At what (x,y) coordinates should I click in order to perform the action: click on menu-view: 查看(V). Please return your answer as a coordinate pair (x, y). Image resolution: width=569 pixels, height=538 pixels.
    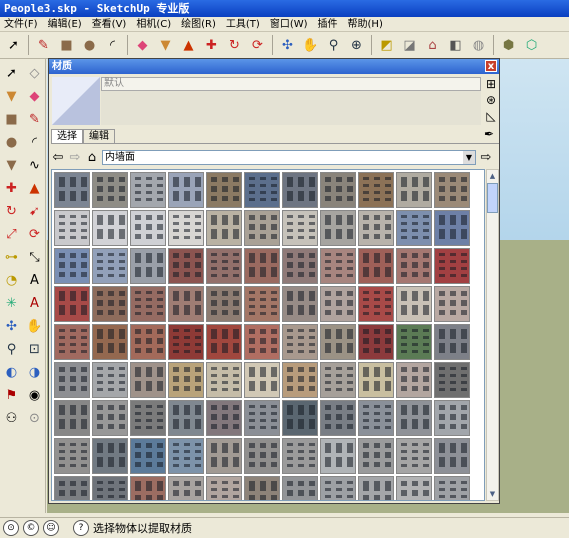
    Looking at the image, I should click on (109, 24).